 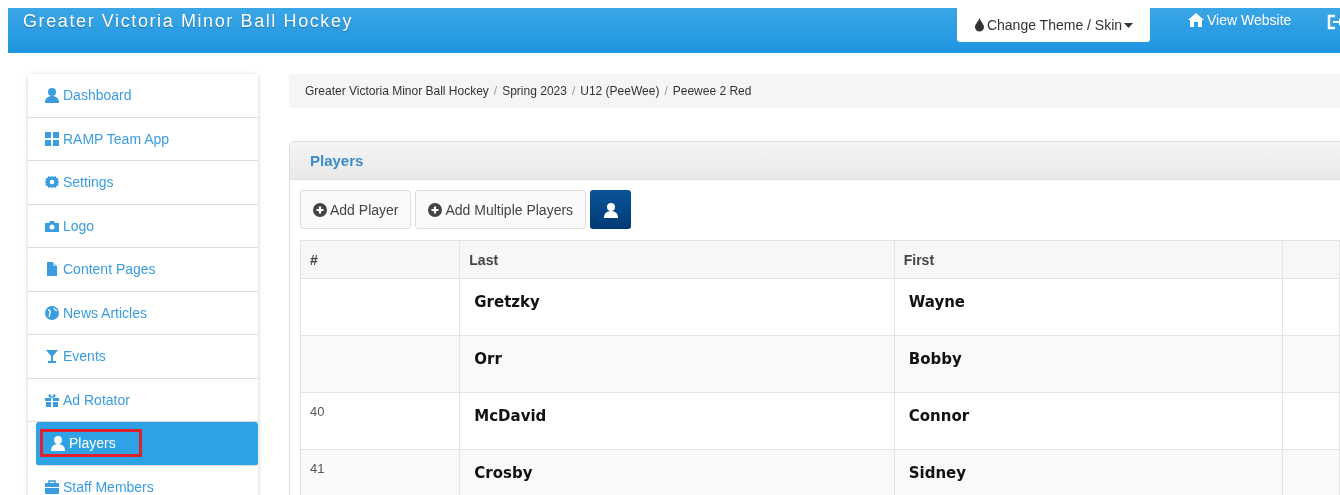 I want to click on sidebar-item: Settings, so click(x=143, y=183).